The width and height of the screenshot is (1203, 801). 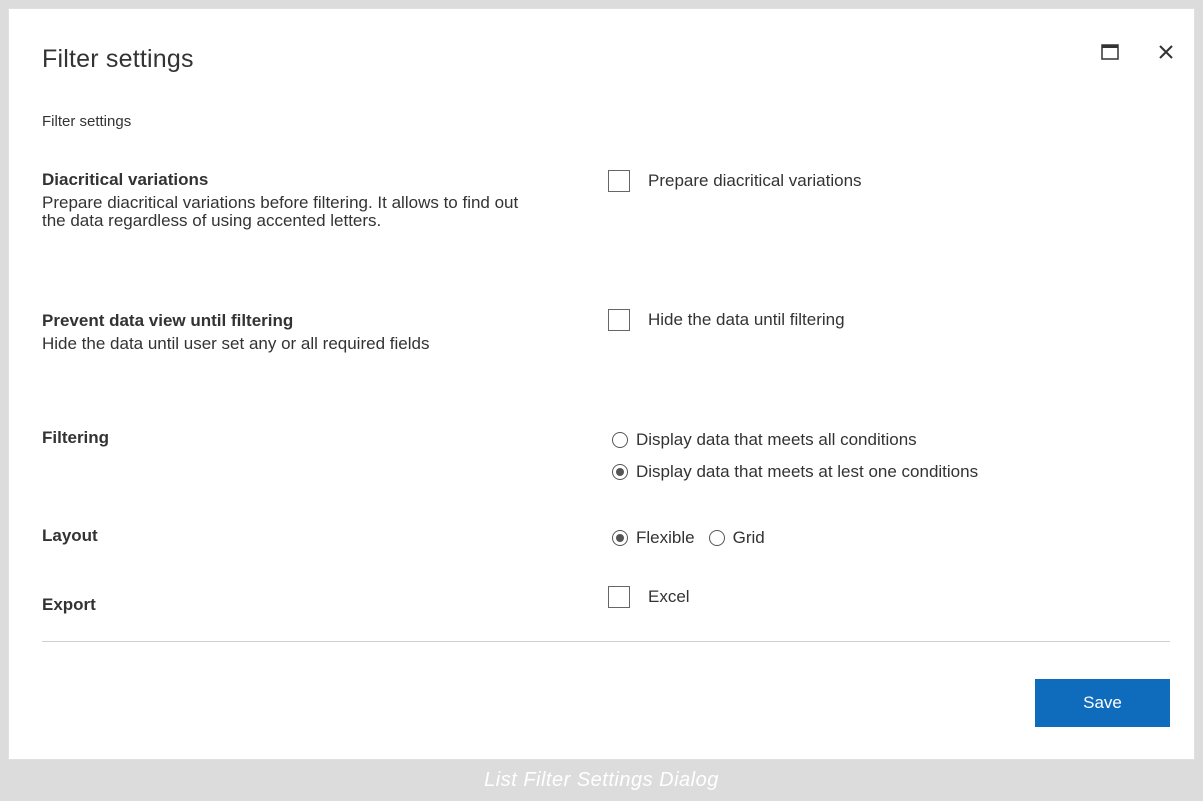 I want to click on footer-divider, so click(x=606, y=641).